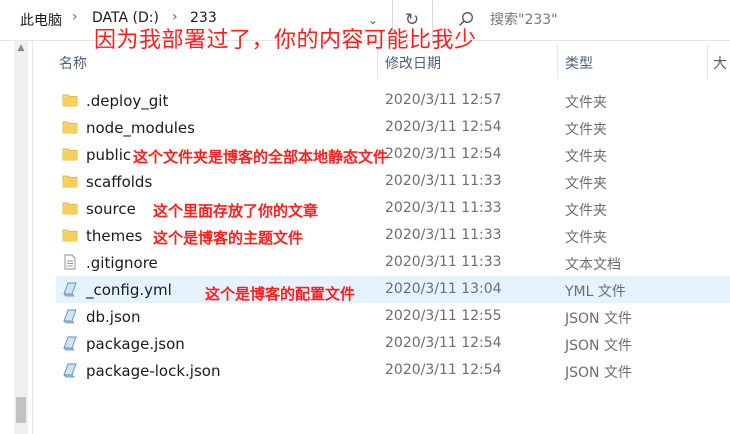 Image resolution: width=730 pixels, height=434 pixels. Describe the element at coordinates (285, 40) in the screenshot. I see `headline-annotation: 因为我部署过了，你的内容可能比我少` at that location.